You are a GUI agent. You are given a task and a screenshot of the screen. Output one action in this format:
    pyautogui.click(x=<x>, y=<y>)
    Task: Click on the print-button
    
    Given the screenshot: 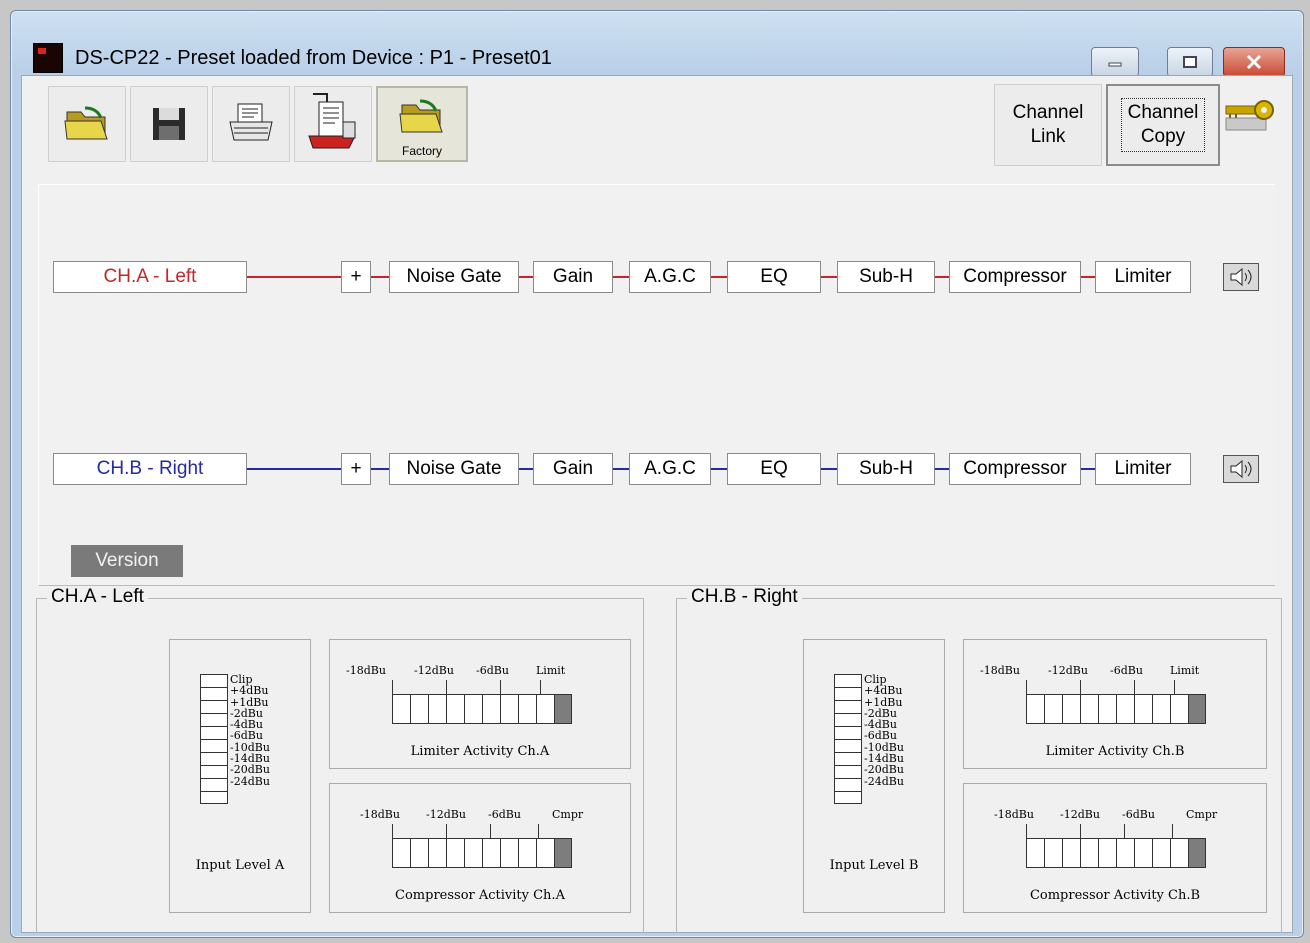 What is the action you would take?
    pyautogui.click(x=251, y=124)
    